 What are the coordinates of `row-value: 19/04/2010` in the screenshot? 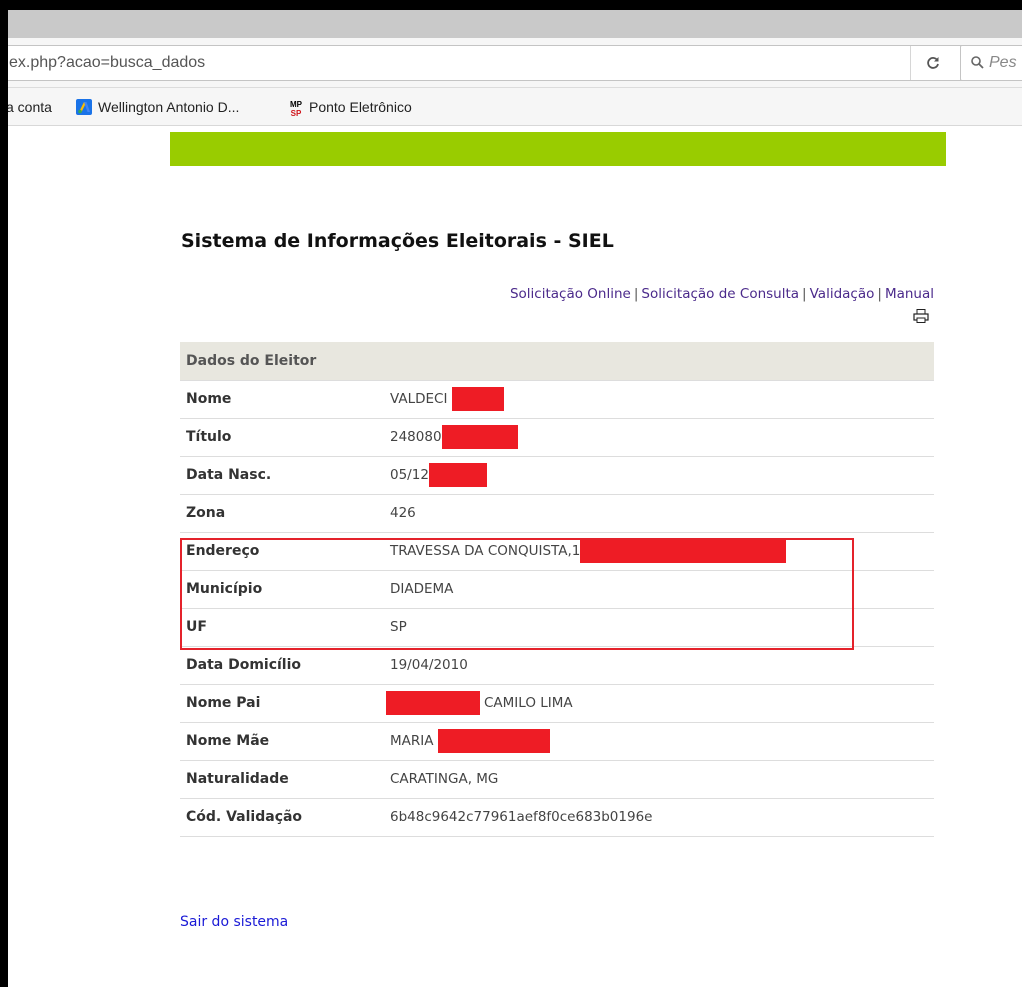 It's located at (662, 665).